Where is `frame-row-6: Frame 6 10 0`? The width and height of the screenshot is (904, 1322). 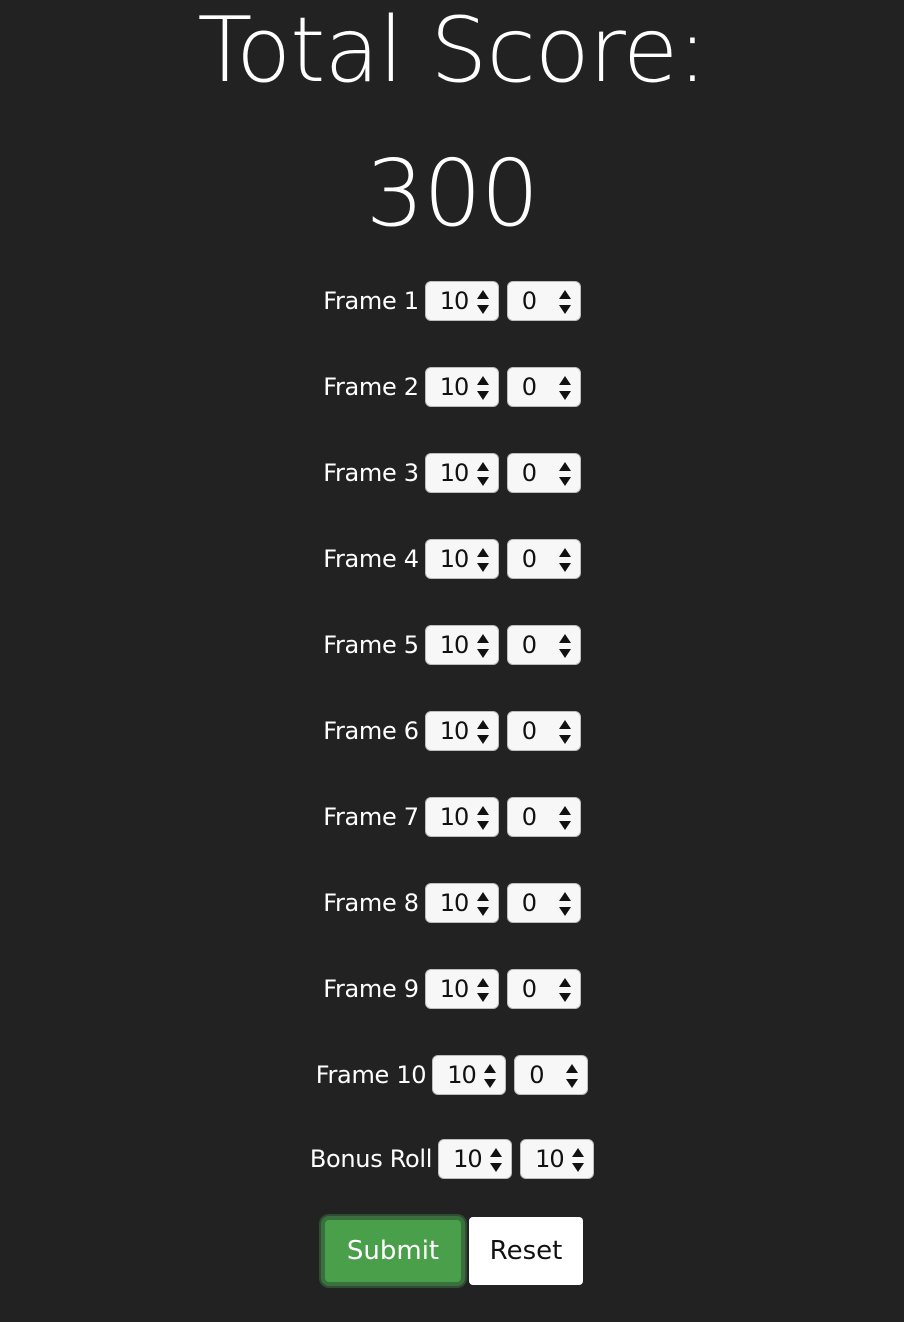
frame-row-6: Frame 6 10 0 is located at coordinates (452, 731).